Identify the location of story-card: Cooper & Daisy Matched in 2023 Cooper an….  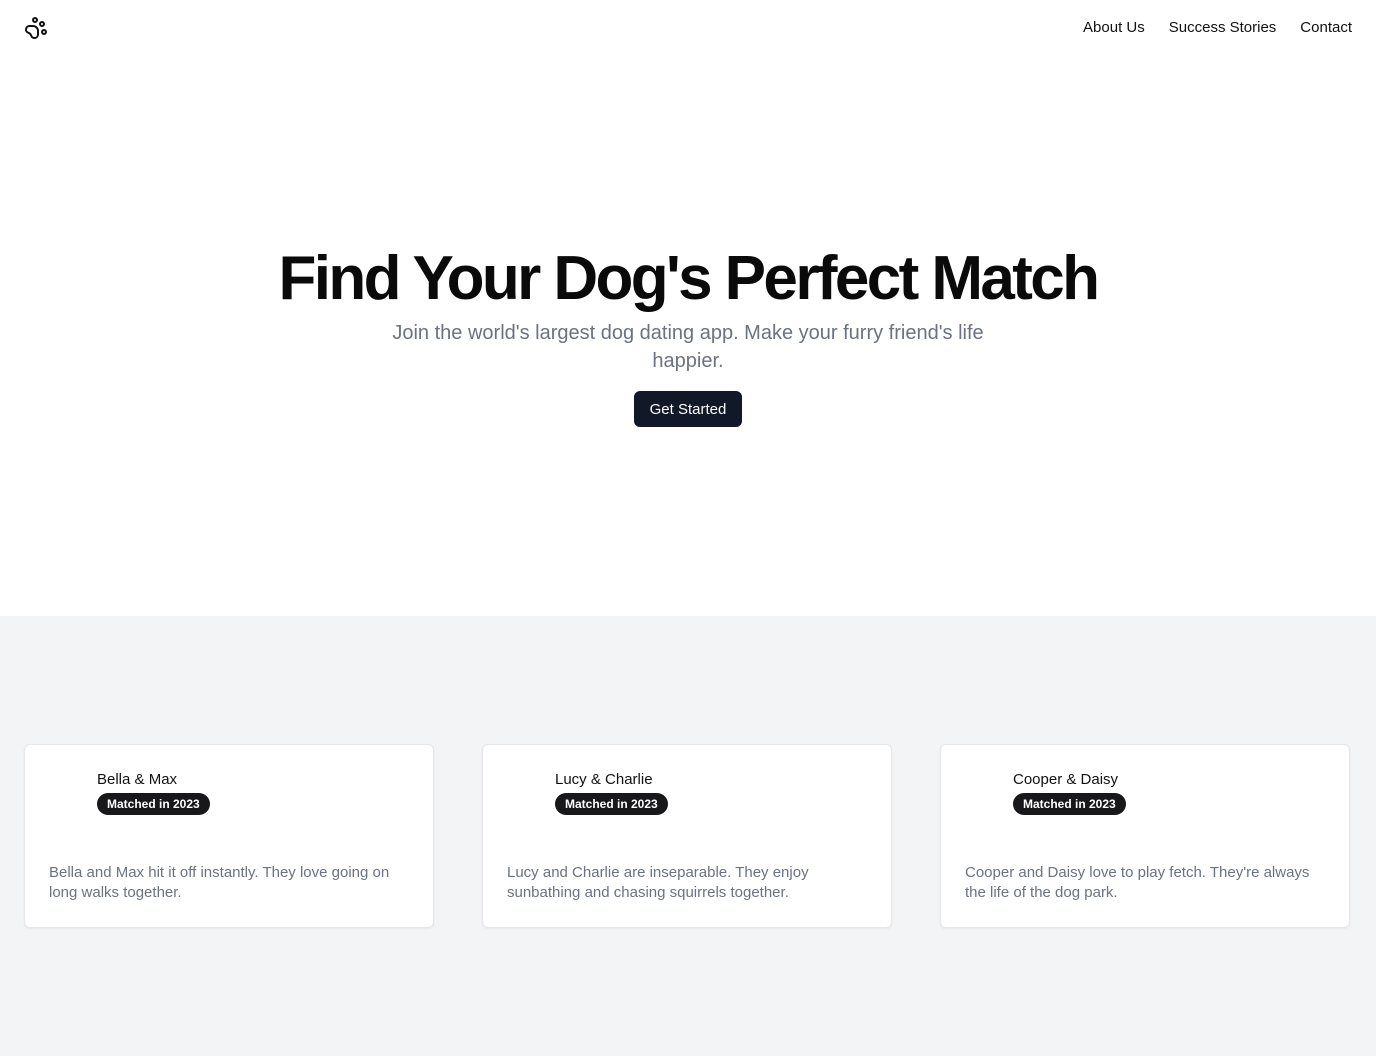
(1145, 836).